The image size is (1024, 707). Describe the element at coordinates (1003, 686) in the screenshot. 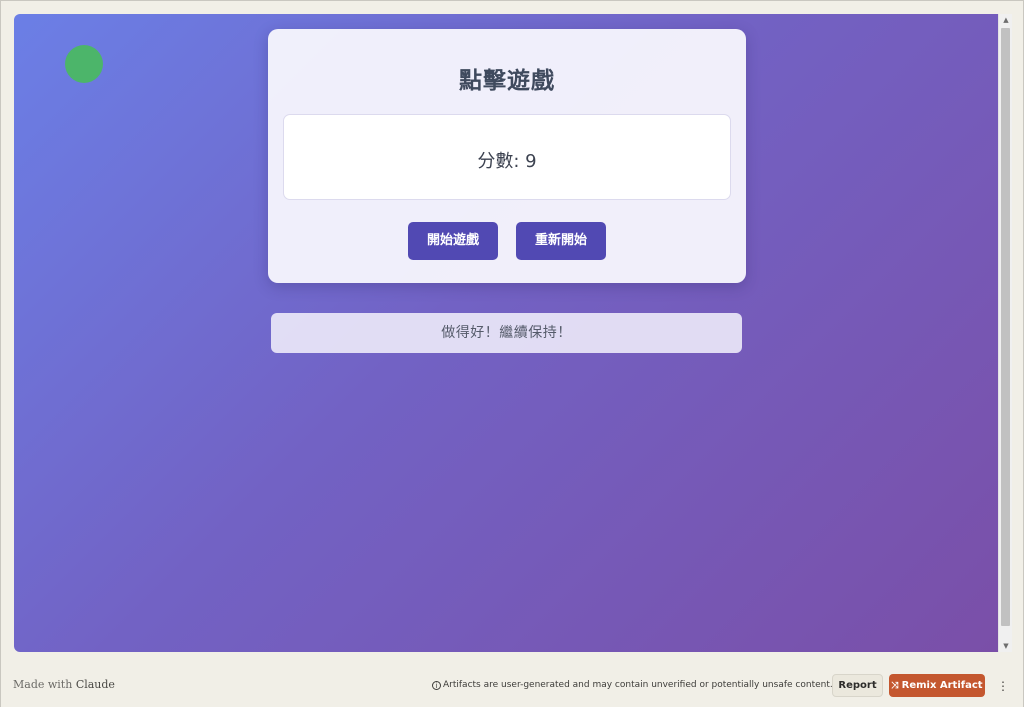

I see `more-options-icon: ⋮` at that location.